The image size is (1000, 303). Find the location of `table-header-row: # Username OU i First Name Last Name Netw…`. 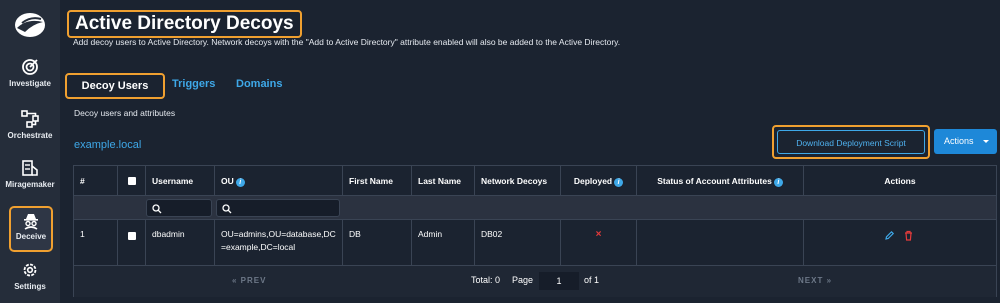

table-header-row: # Username OU i First Name Last Name Netw… is located at coordinates (535, 181).